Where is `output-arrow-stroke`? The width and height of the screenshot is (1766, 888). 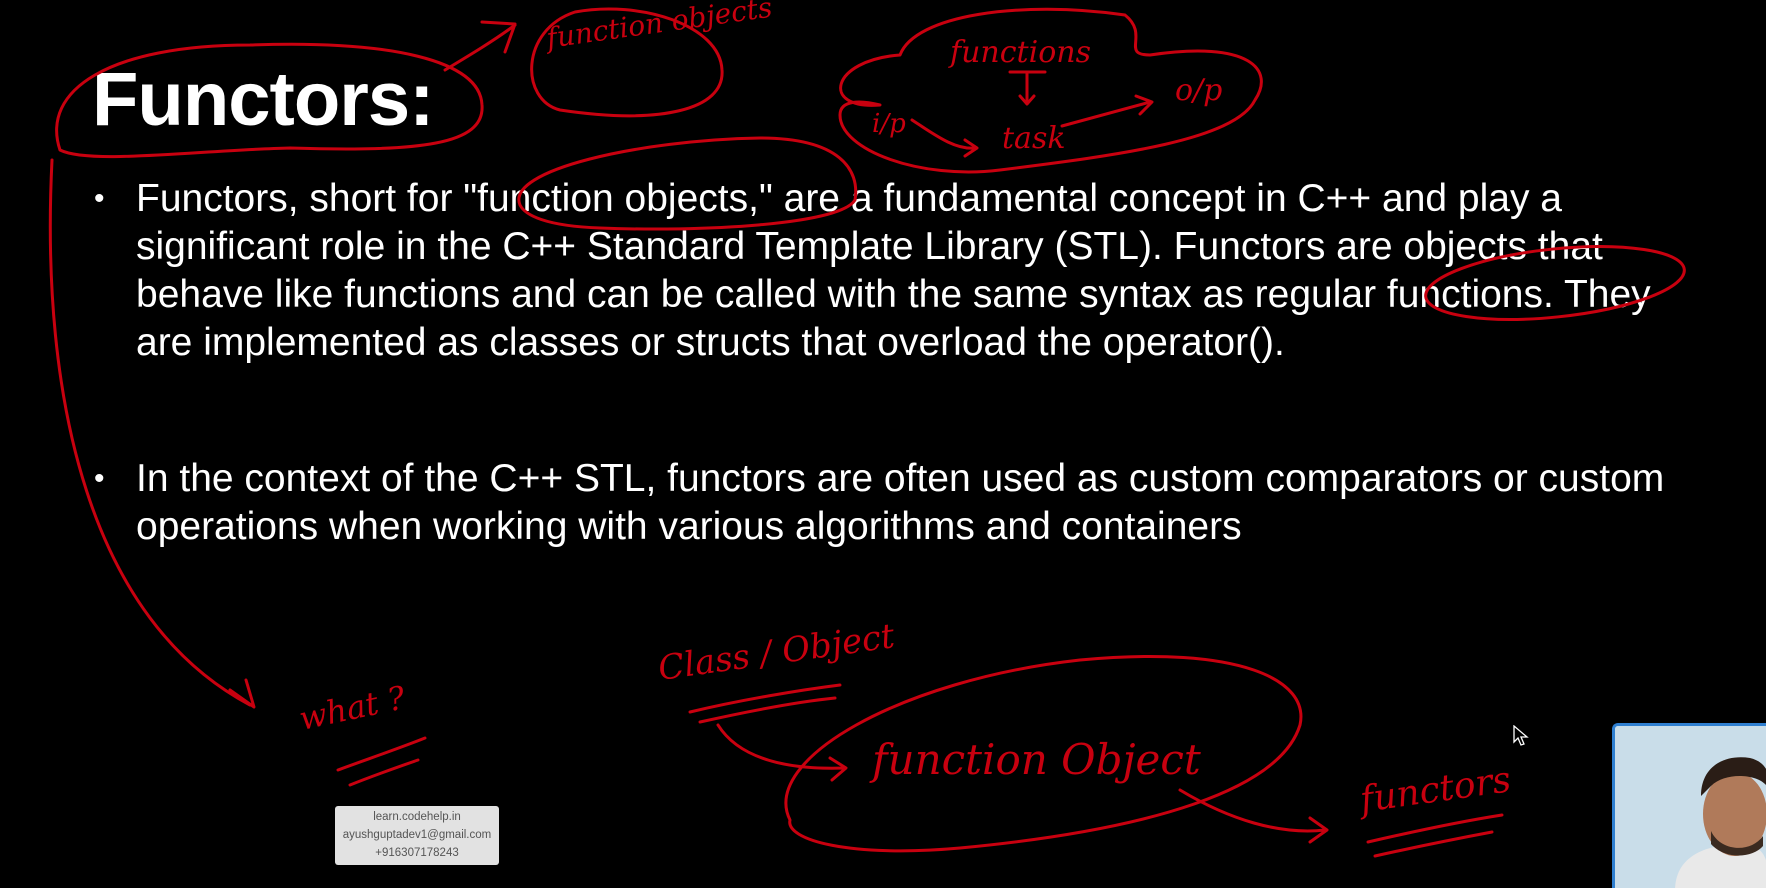
output-arrow-stroke is located at coordinates (1107, 111).